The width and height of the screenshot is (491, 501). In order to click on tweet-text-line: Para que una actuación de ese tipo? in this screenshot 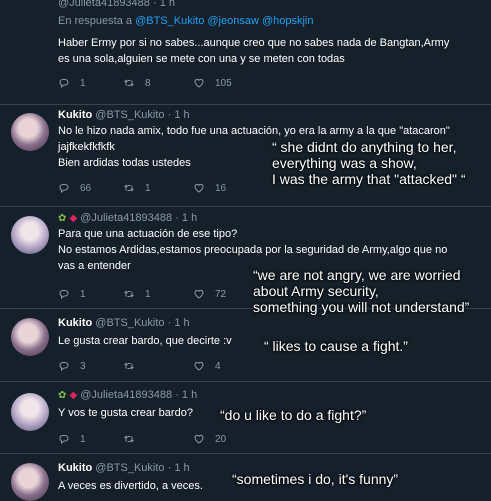, I will do `click(148, 234)`.